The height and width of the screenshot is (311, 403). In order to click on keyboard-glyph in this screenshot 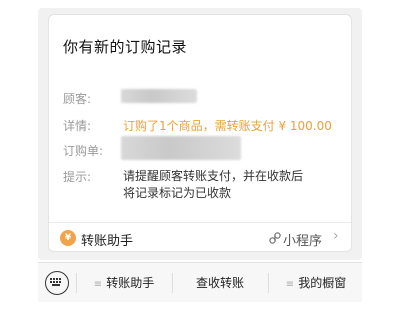, I will do `click(55, 282)`.